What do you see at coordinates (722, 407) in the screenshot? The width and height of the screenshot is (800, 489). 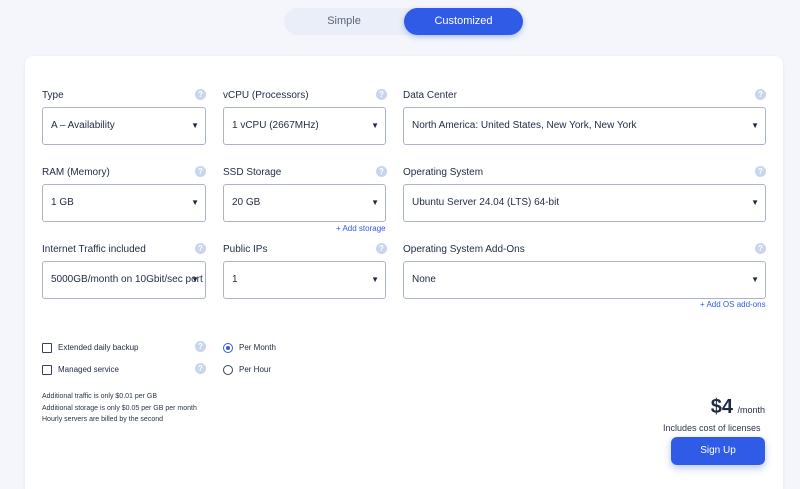 I see `price-amount: $4` at bounding box center [722, 407].